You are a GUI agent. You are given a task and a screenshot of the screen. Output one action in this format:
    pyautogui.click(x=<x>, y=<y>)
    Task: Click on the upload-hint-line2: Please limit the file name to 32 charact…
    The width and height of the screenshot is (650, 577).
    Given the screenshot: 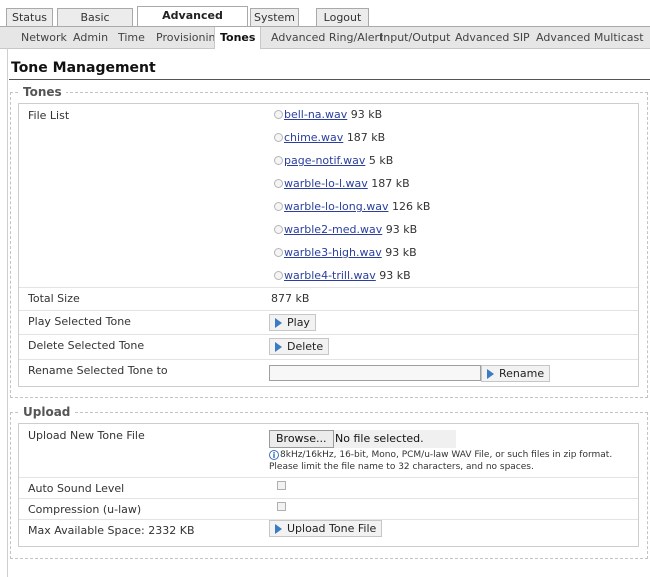 What is the action you would take?
    pyautogui.click(x=401, y=467)
    